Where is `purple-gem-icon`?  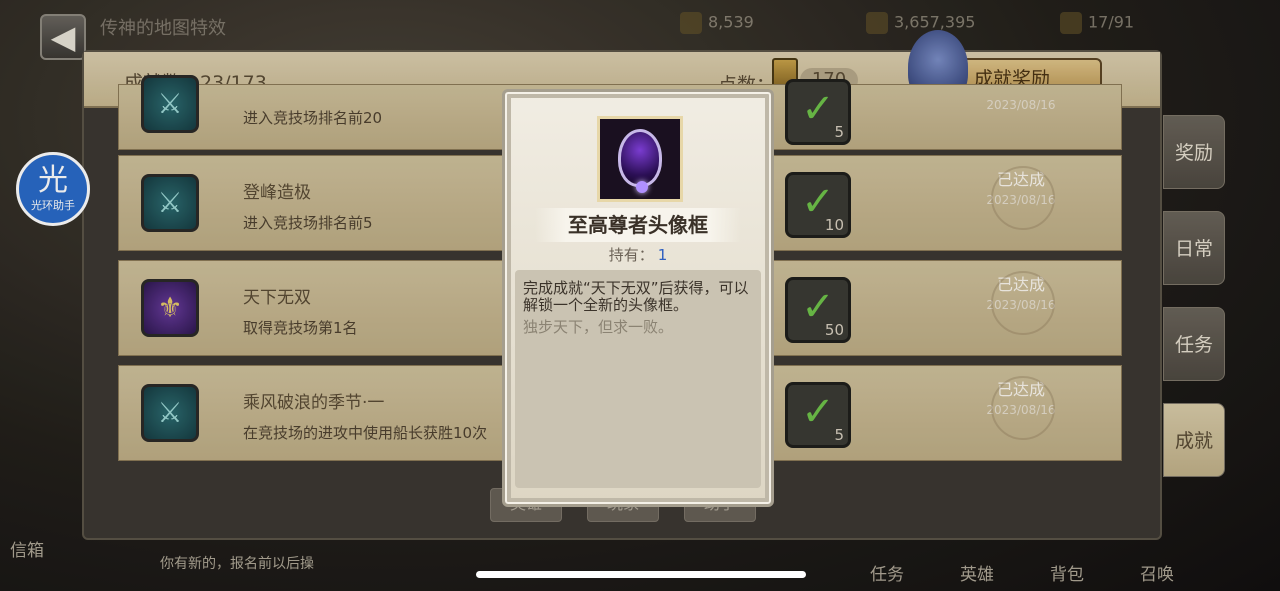 purple-gem-icon is located at coordinates (640, 158).